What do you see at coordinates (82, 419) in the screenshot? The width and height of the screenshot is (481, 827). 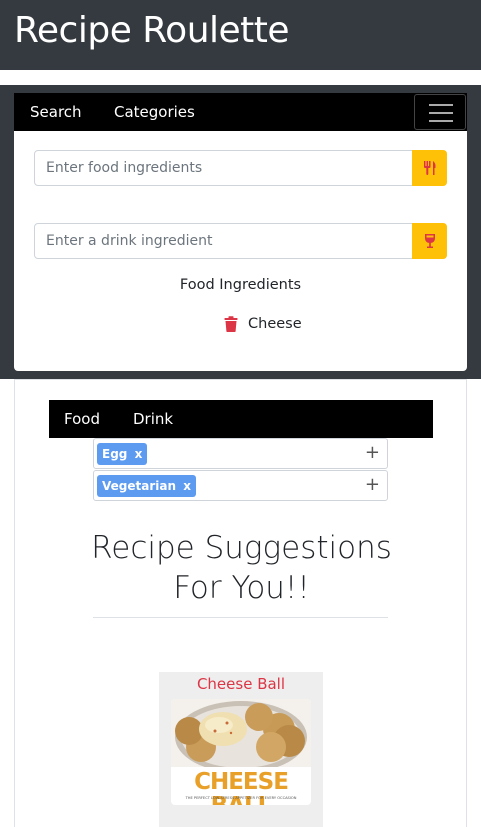 I see `tab-food: Food` at bounding box center [82, 419].